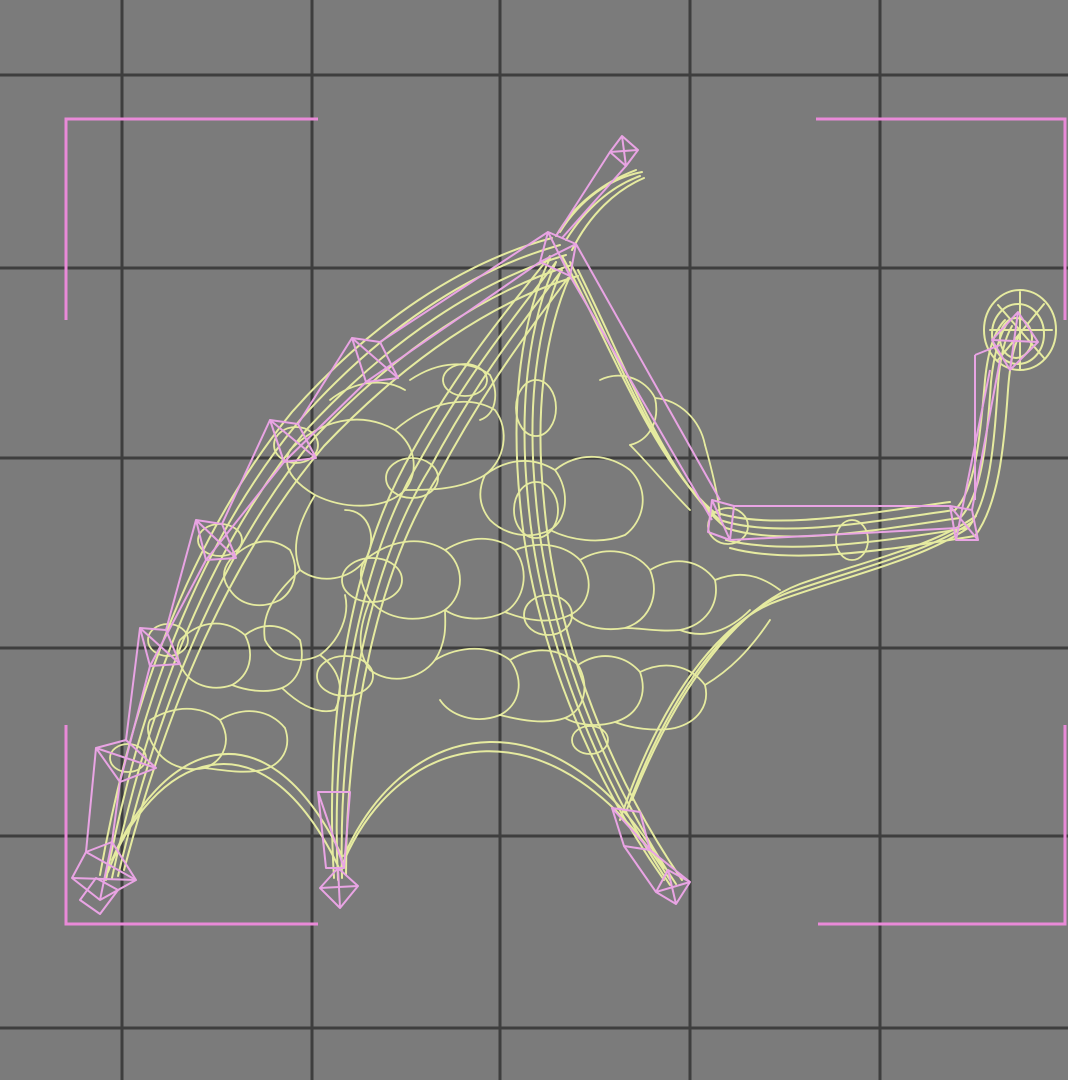  What do you see at coordinates (338, 850) in the screenshot?
I see `finger-1-bones` at bounding box center [338, 850].